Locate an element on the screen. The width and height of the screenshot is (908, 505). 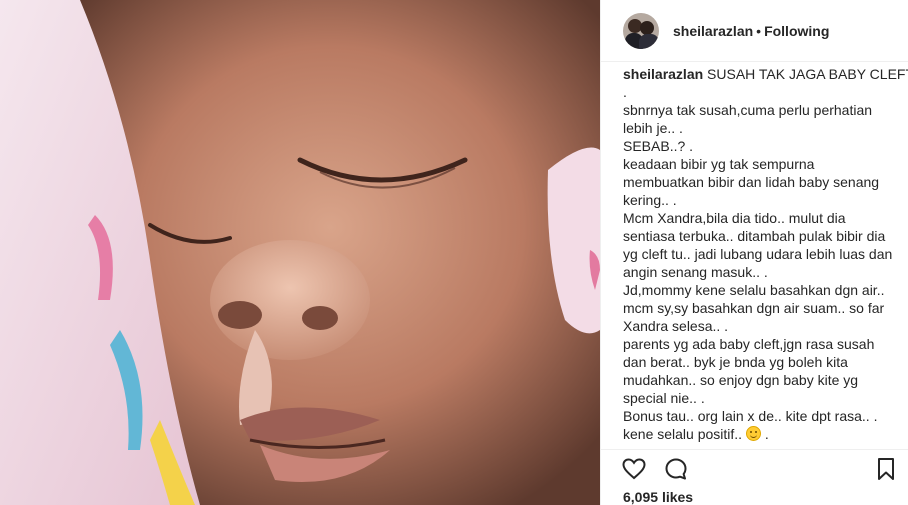
smiling-face-icon is located at coordinates (753, 433).